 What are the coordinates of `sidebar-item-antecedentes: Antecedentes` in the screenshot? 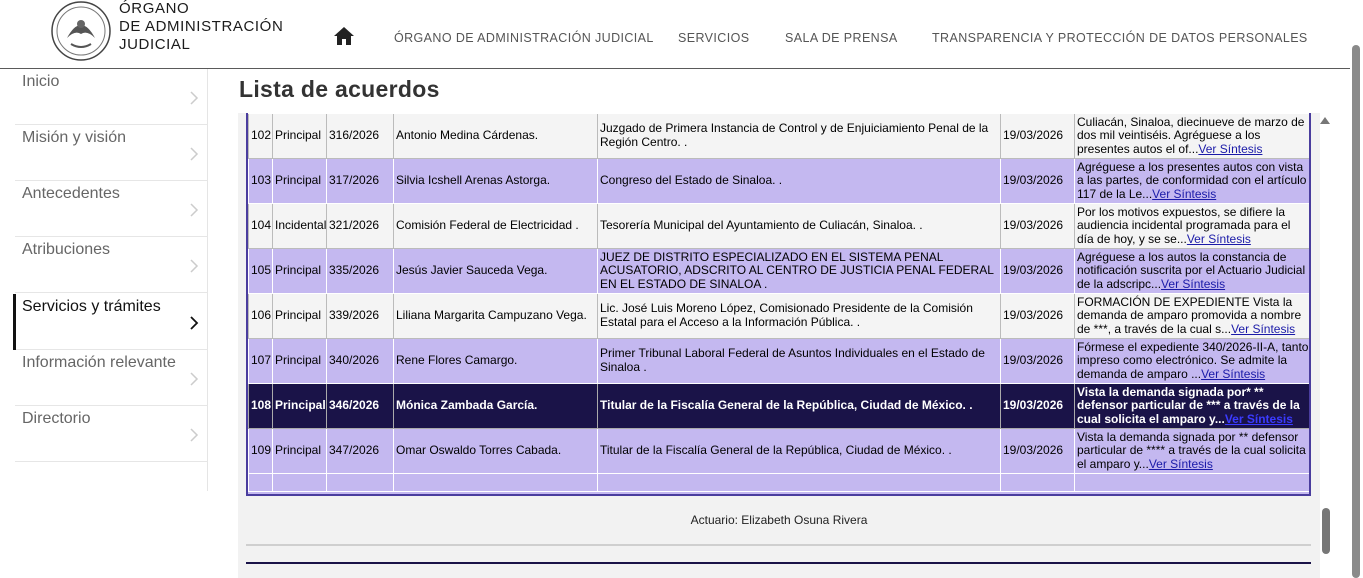 It's located at (111, 209).